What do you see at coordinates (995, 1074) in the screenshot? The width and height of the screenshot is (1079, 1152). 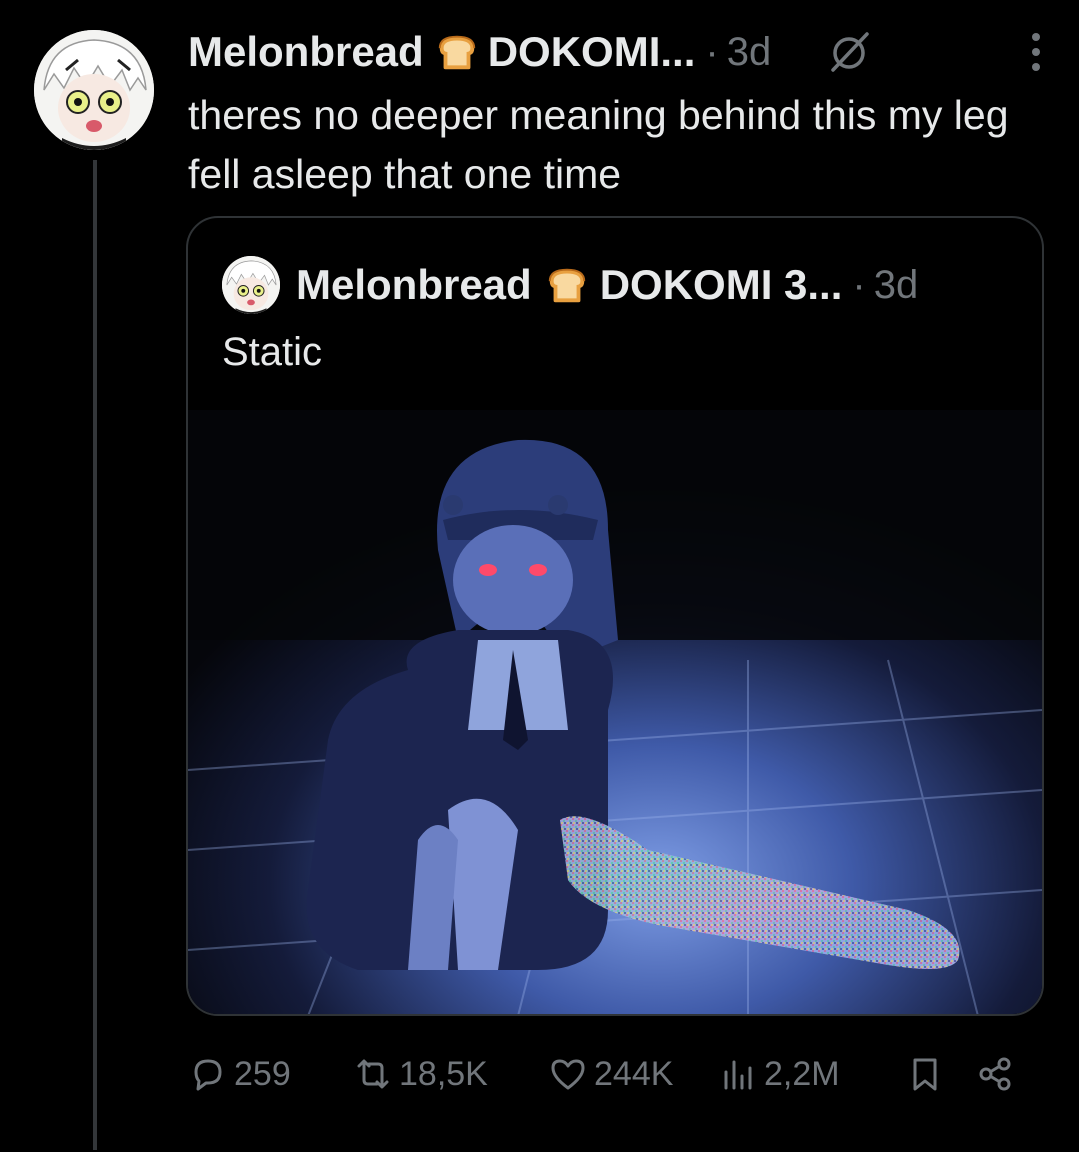 I see `share-icon` at bounding box center [995, 1074].